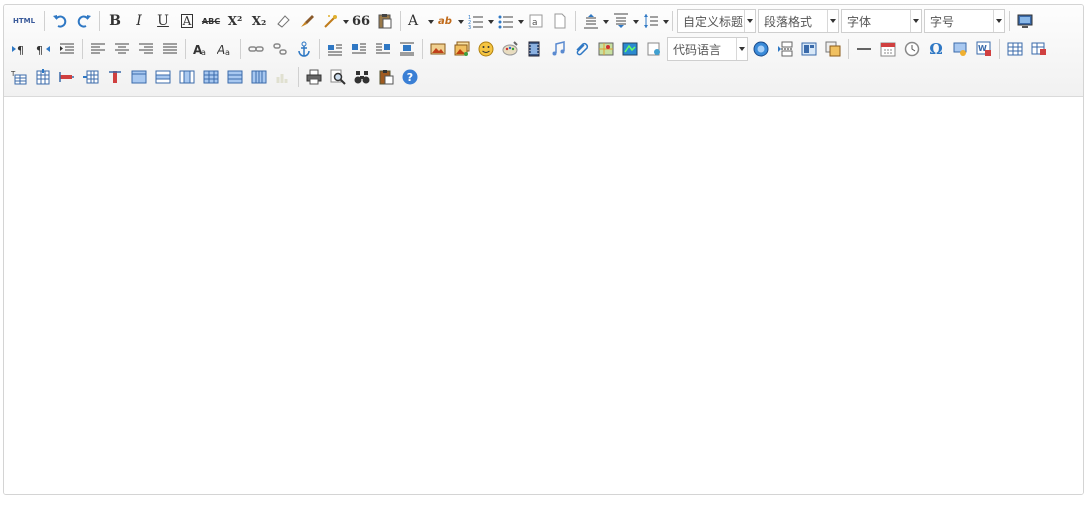  What do you see at coordinates (785, 49) in the screenshot?
I see `page-break-2-button` at bounding box center [785, 49].